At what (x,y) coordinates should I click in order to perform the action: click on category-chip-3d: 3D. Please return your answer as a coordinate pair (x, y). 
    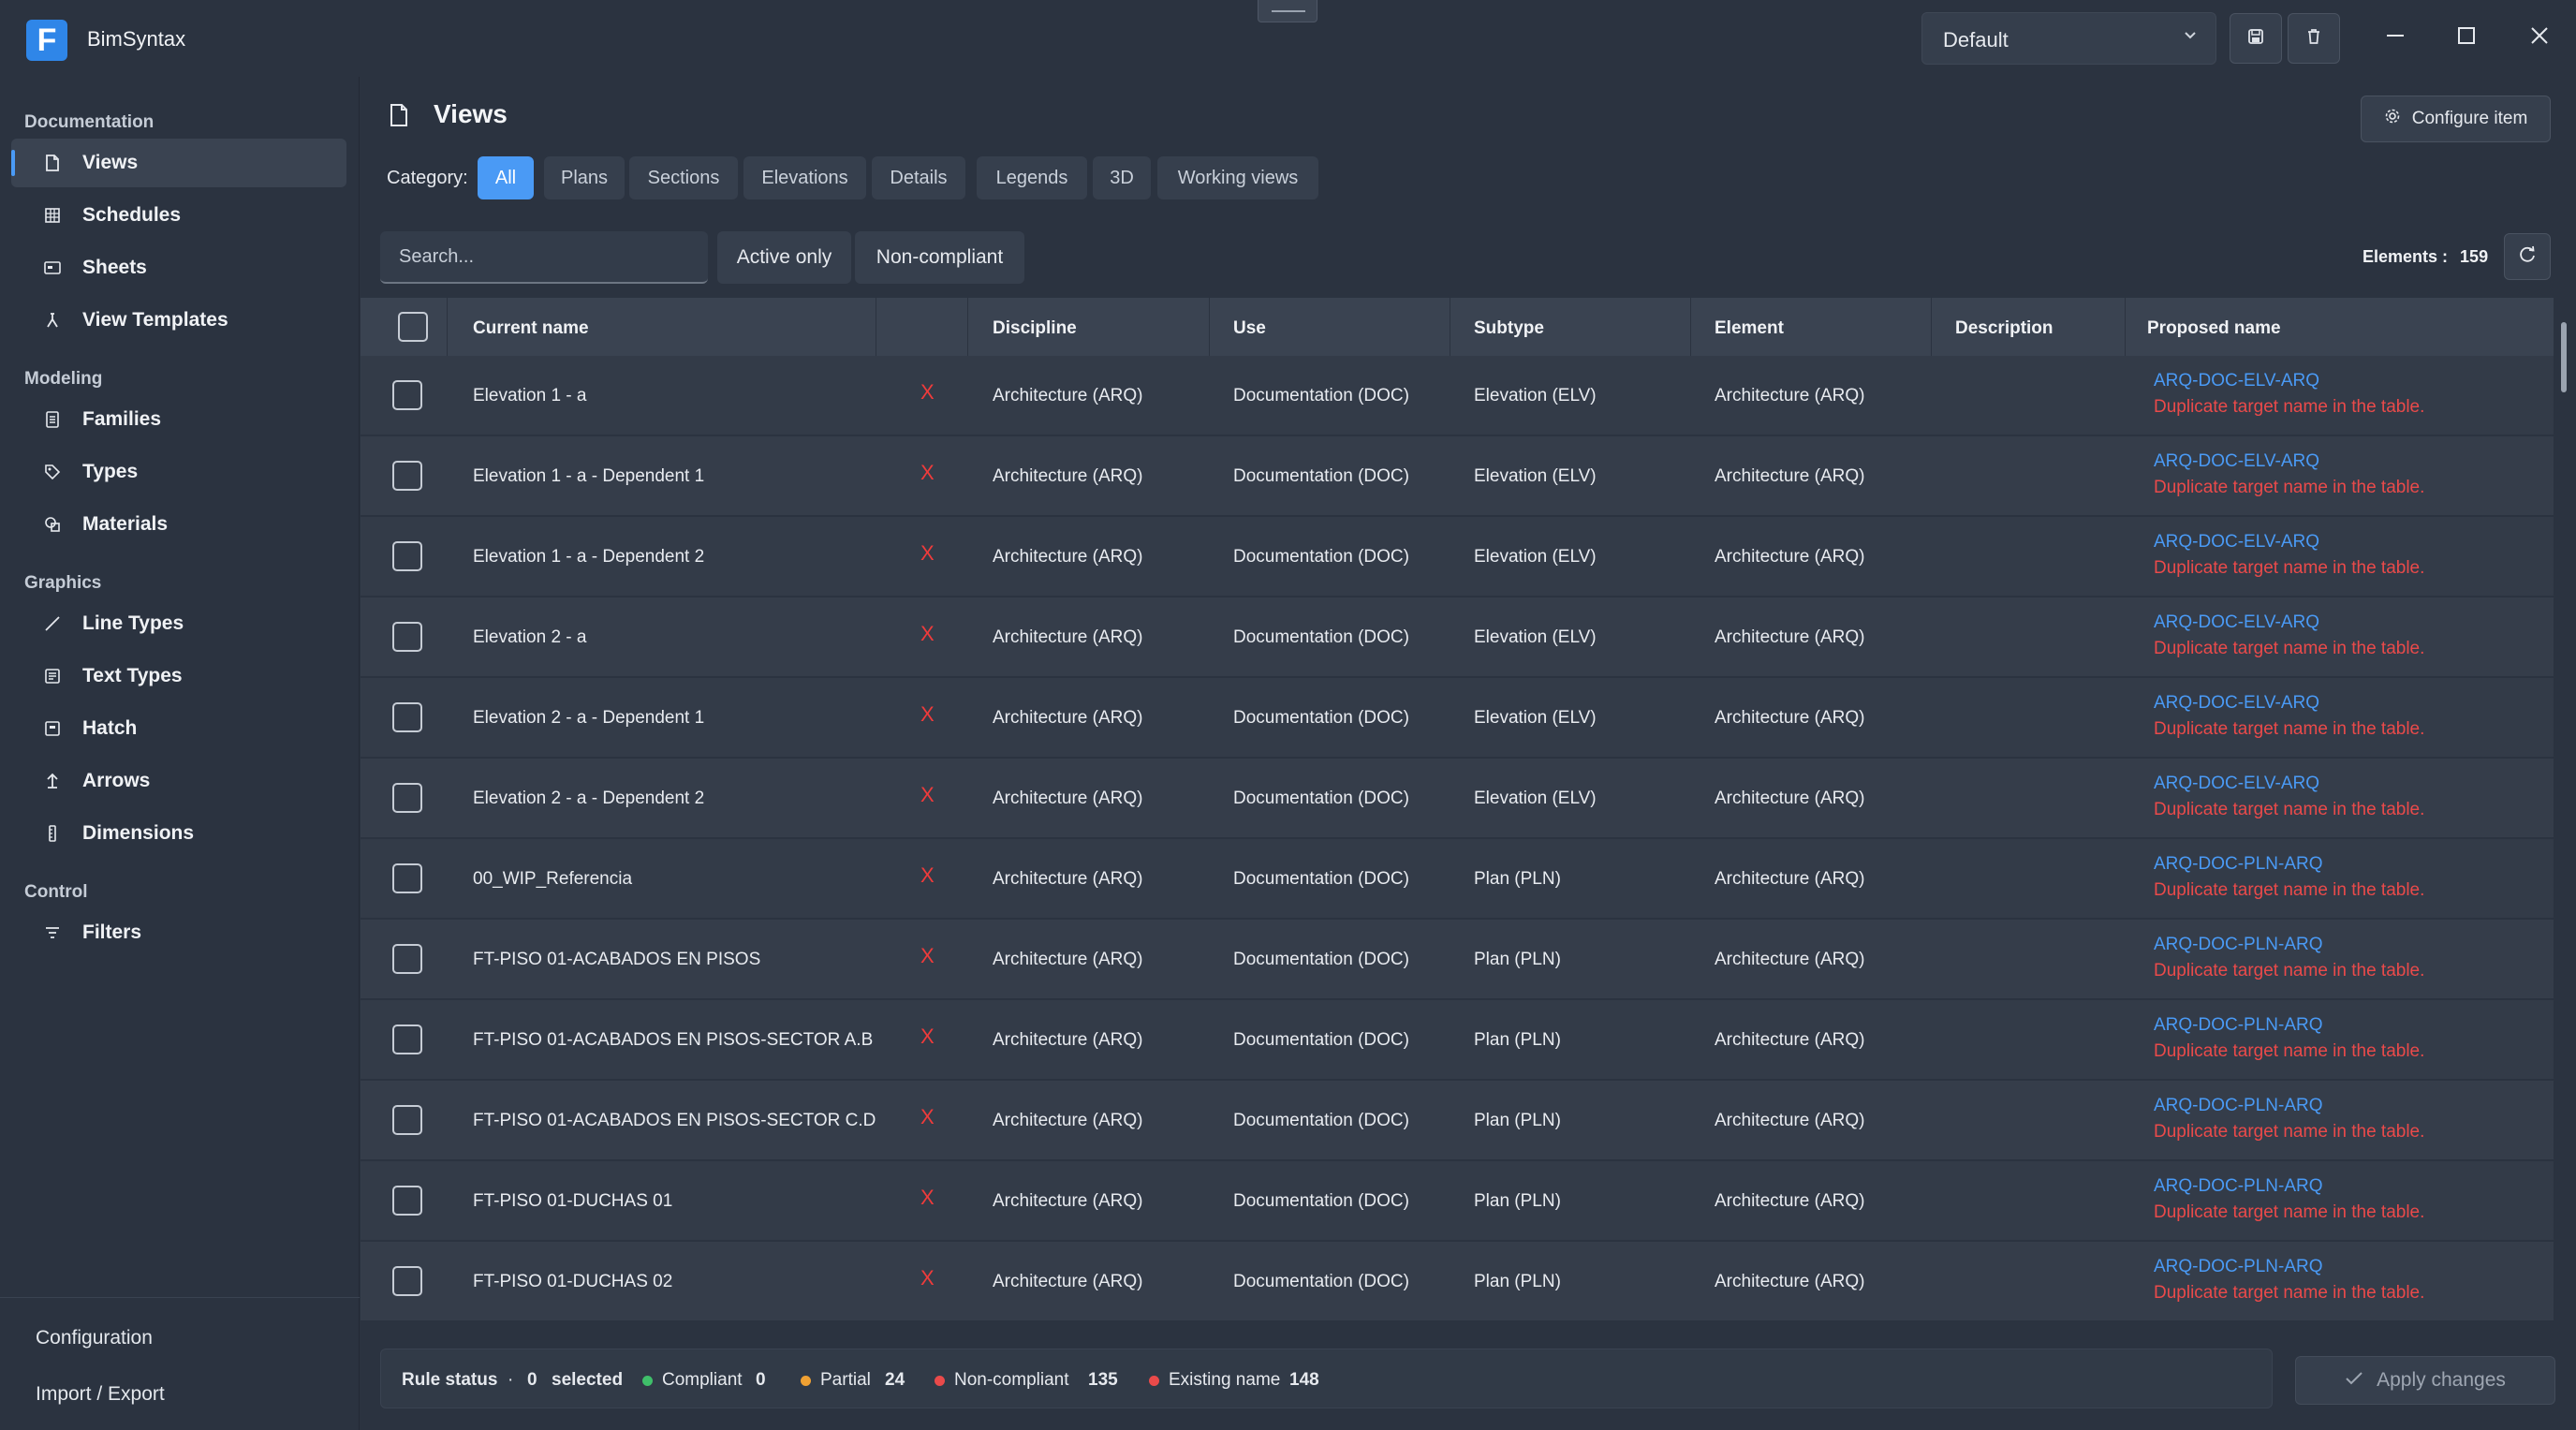
    Looking at the image, I should click on (1122, 177).